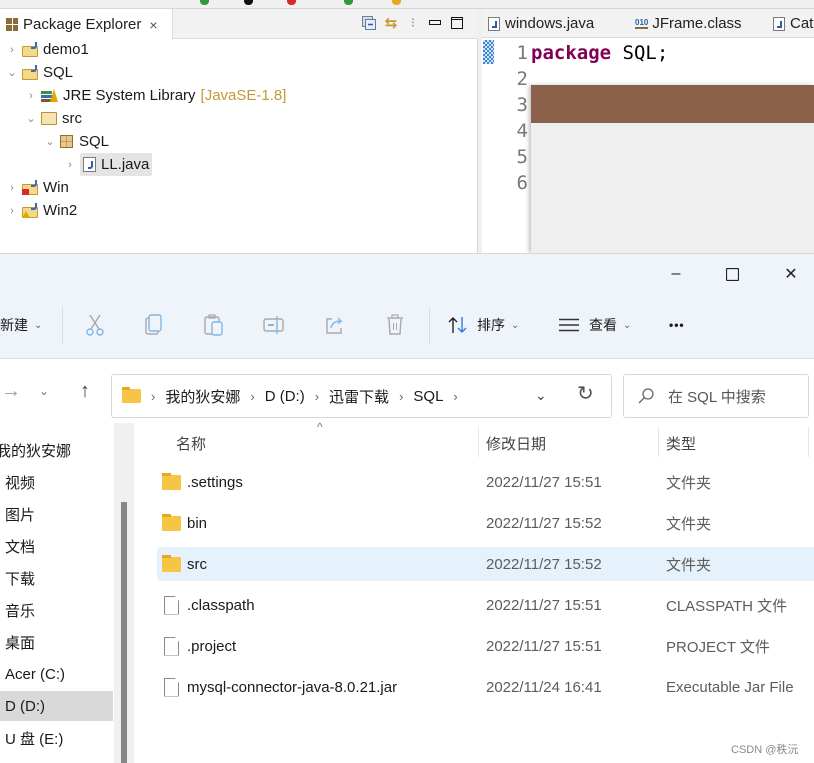 Image resolution: width=814 pixels, height=763 pixels. Describe the element at coordinates (428, 396) in the screenshot. I see `breadcrumb-item: SQL` at that location.